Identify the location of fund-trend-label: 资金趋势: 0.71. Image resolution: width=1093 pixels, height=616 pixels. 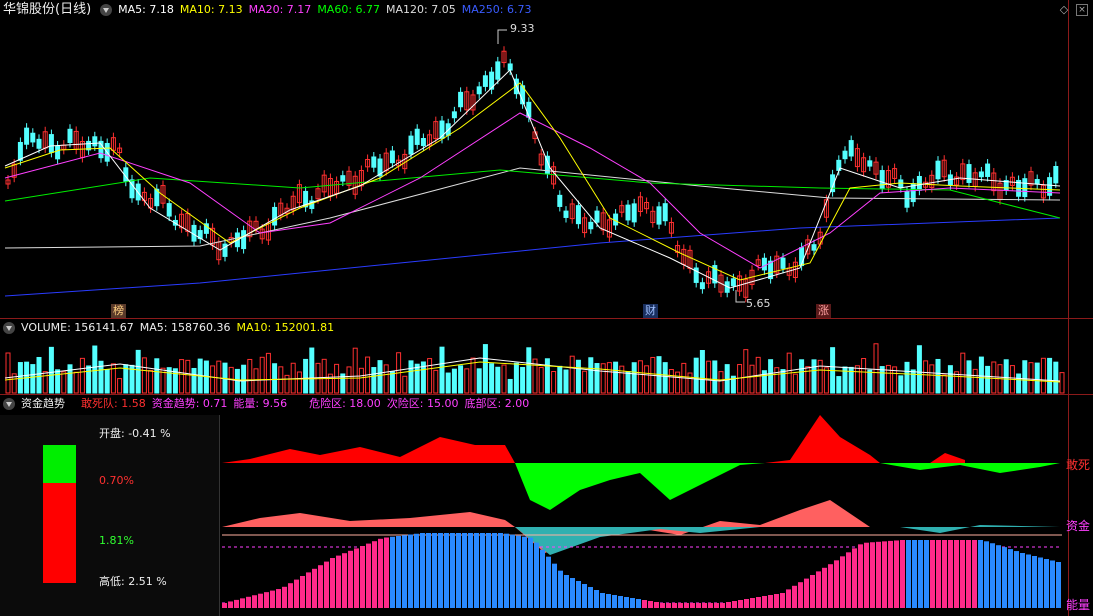
(189, 403).